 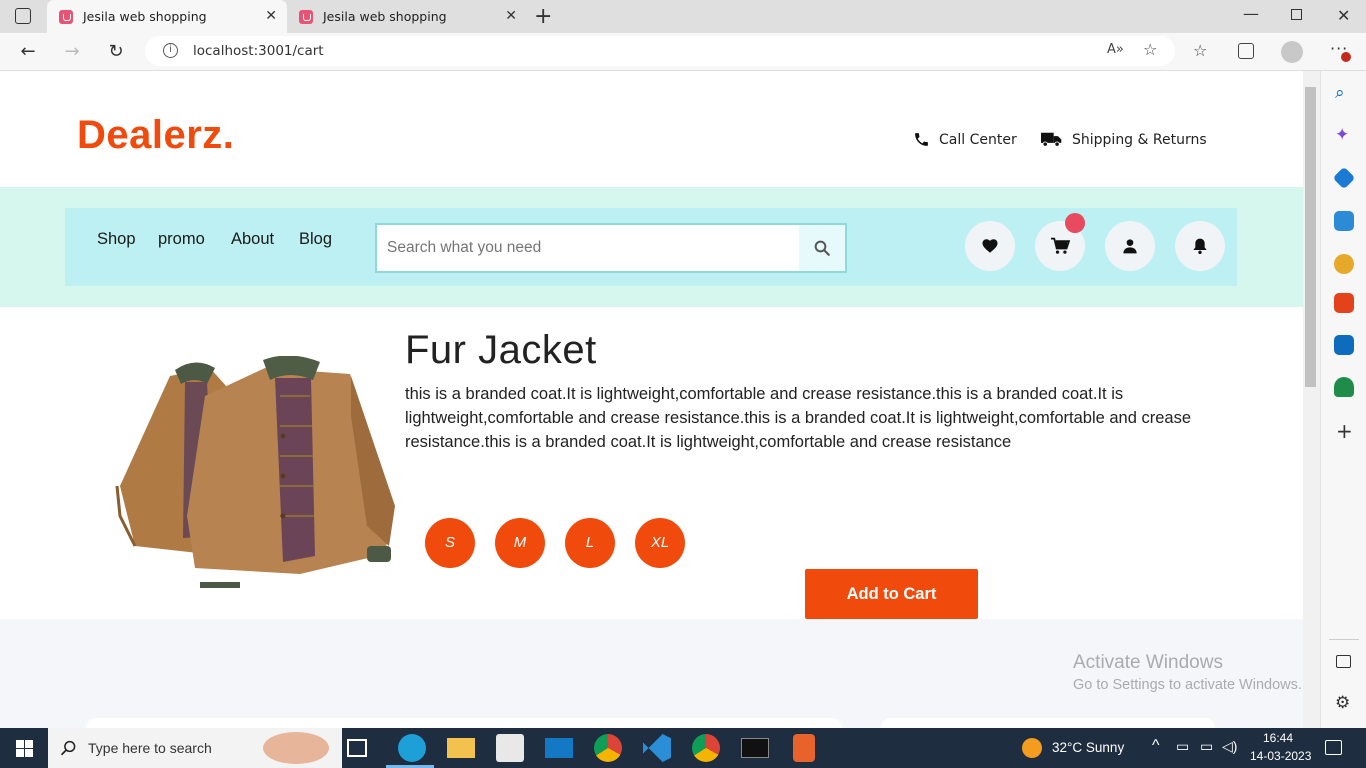 I want to click on call-center-link: Call Center, so click(x=965, y=139).